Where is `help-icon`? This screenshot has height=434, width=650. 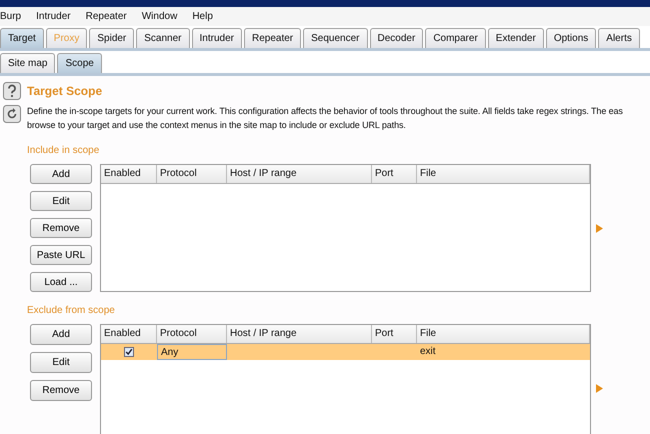 help-icon is located at coordinates (12, 91).